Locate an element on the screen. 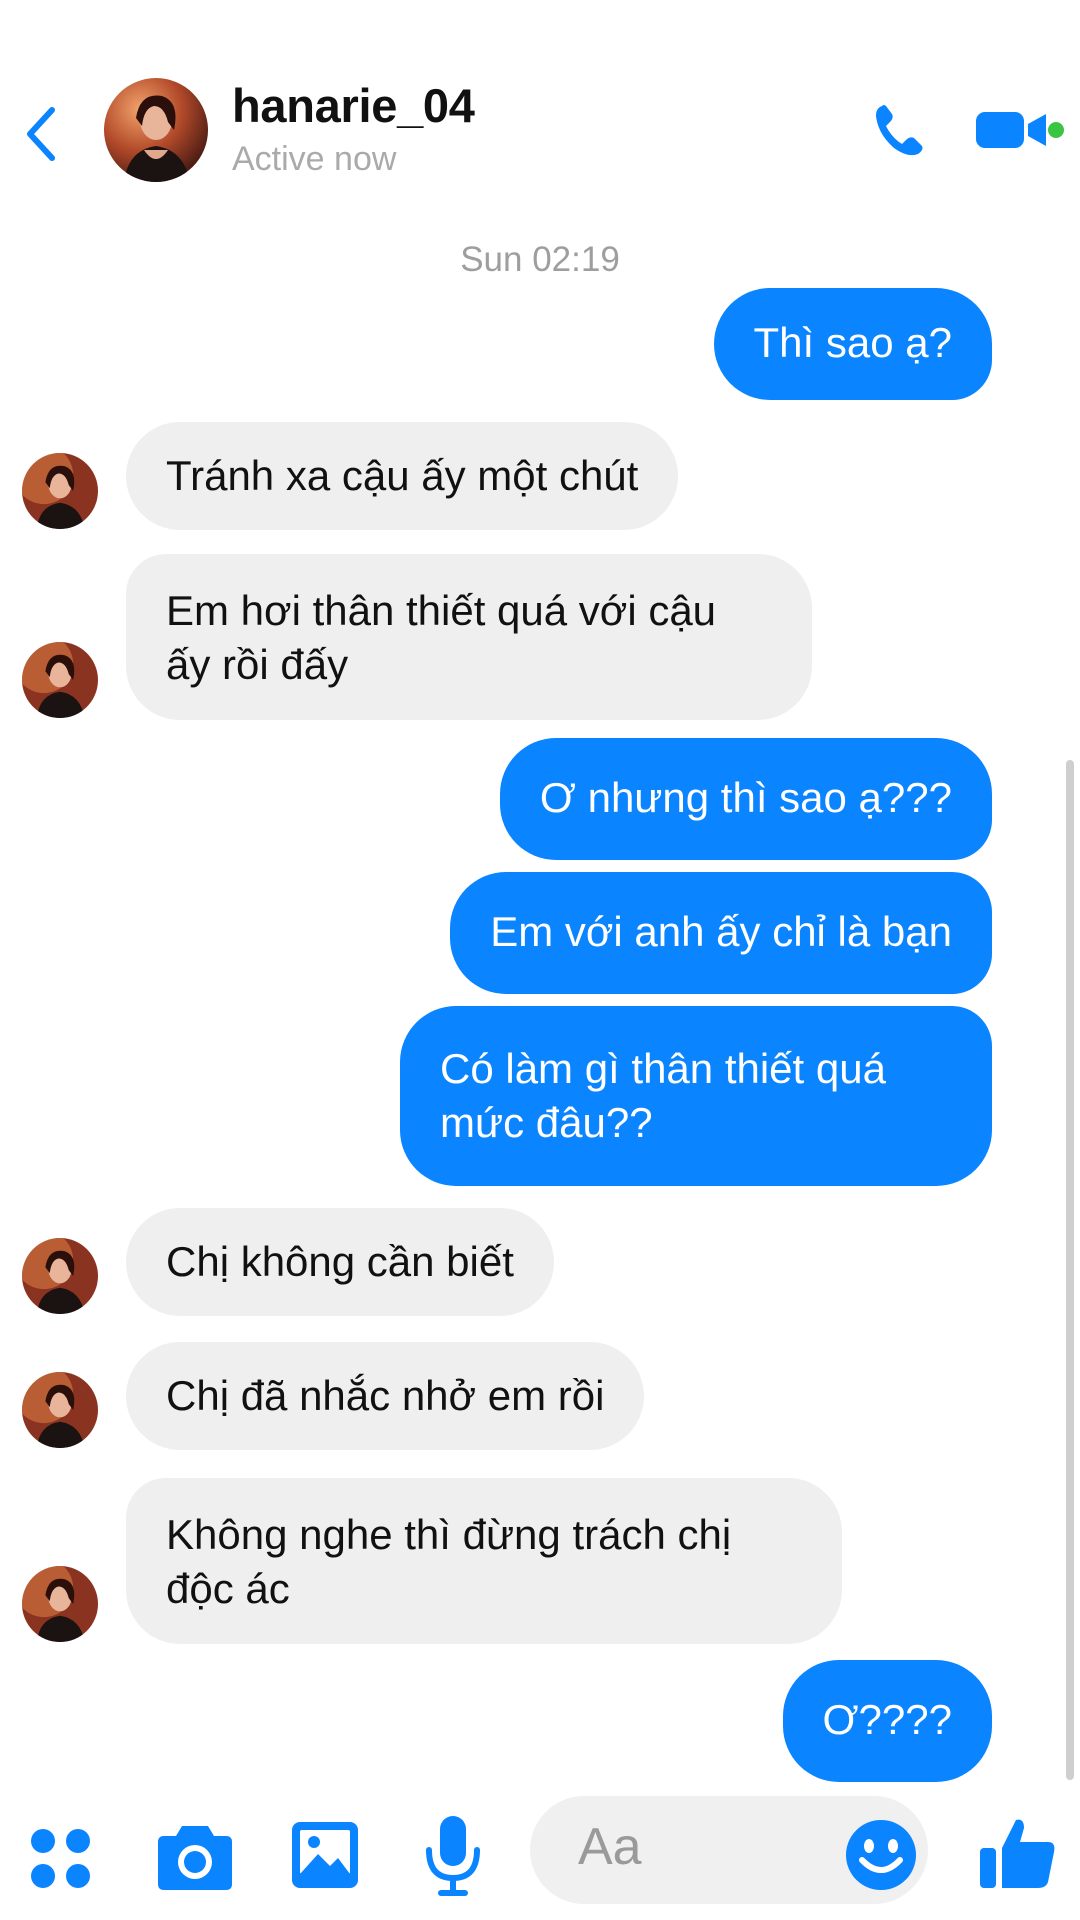 The width and height of the screenshot is (1080, 1920). apps-grid-icon is located at coordinates (63, 1861).